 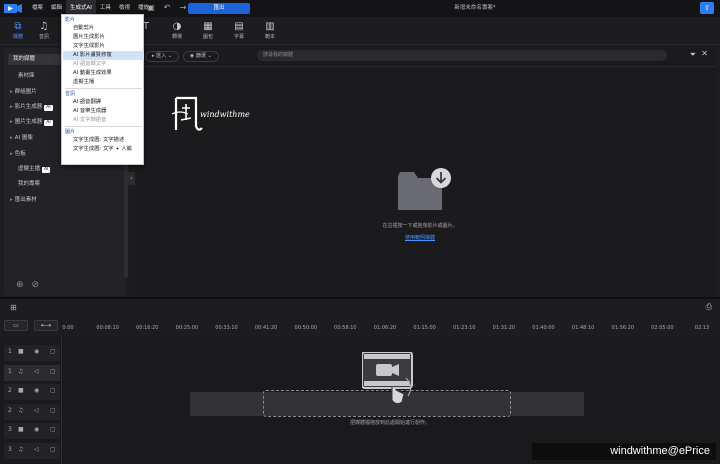 What do you see at coordinates (103, 55) in the screenshot?
I see `menu-item: AI 影片畫質修復` at bounding box center [103, 55].